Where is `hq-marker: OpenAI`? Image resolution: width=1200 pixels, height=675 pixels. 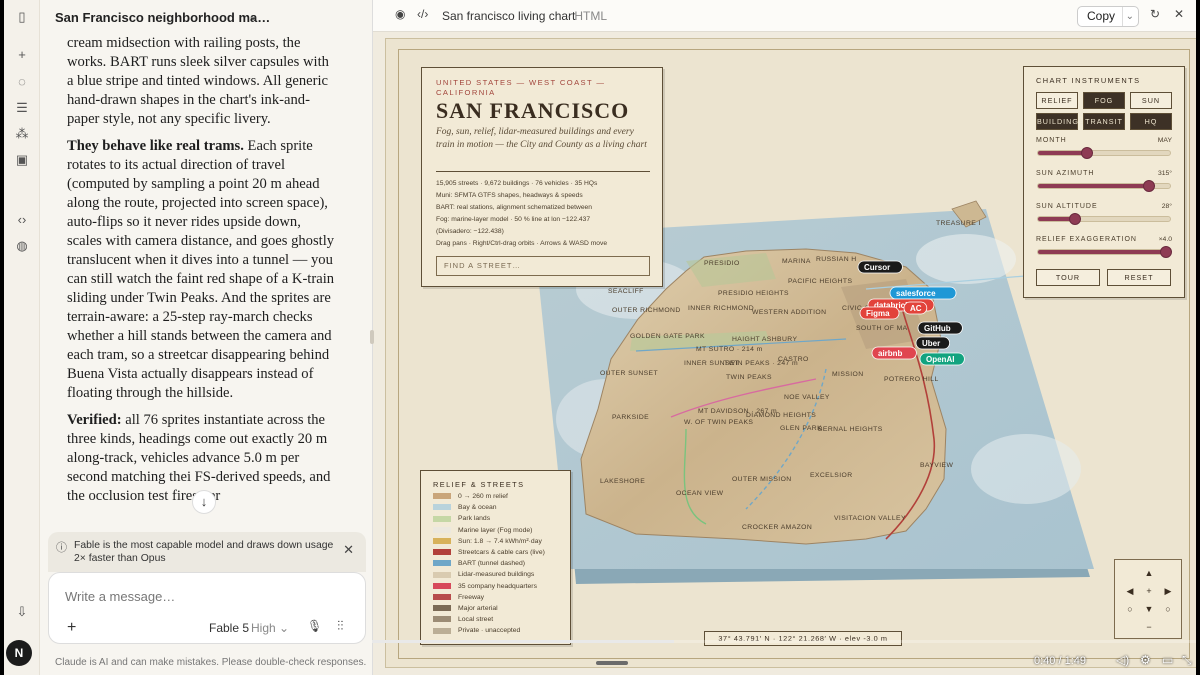
hq-marker: OpenAI is located at coordinates (942, 359).